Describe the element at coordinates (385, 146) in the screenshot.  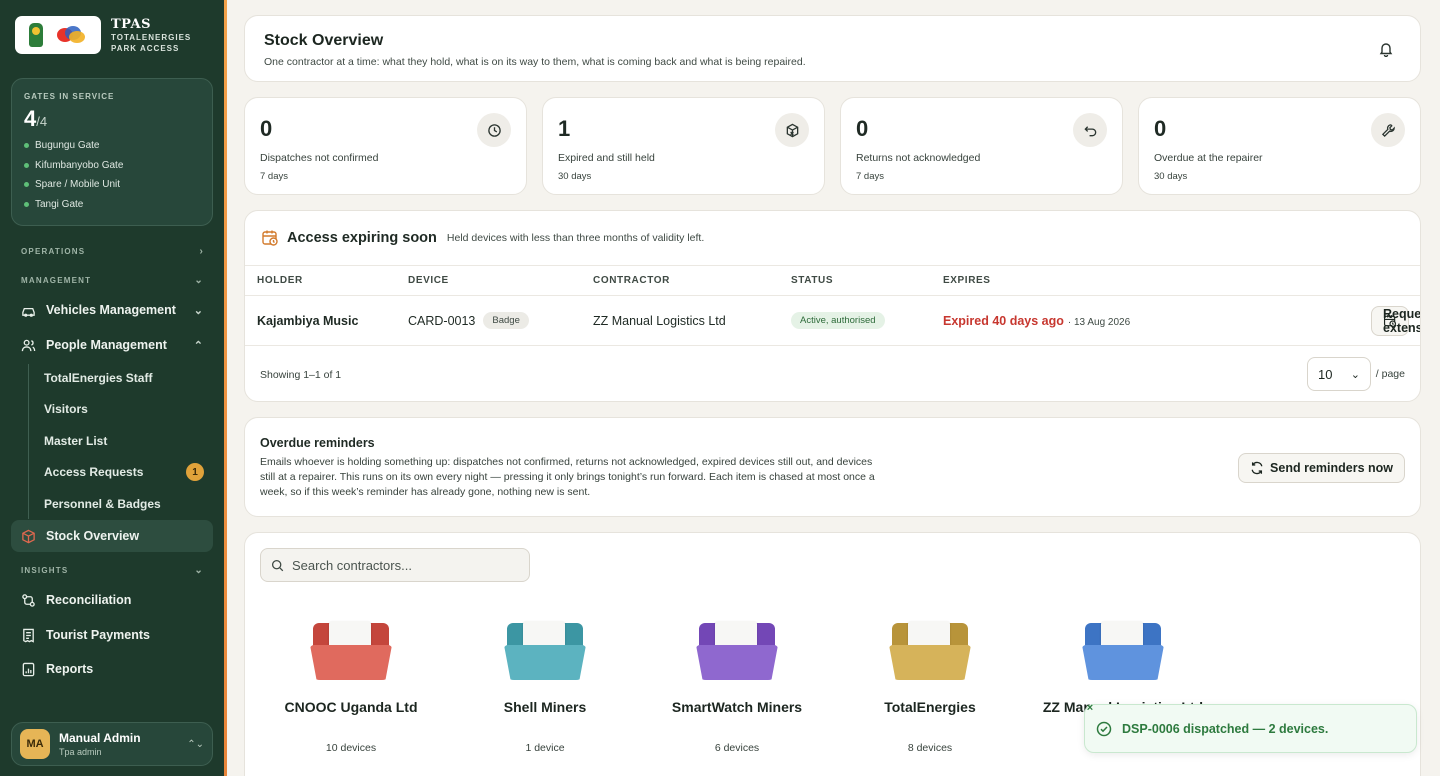
I see `stat-dispatches-not-confirmed: 0 Dispatches not confirmed 7 days` at that location.